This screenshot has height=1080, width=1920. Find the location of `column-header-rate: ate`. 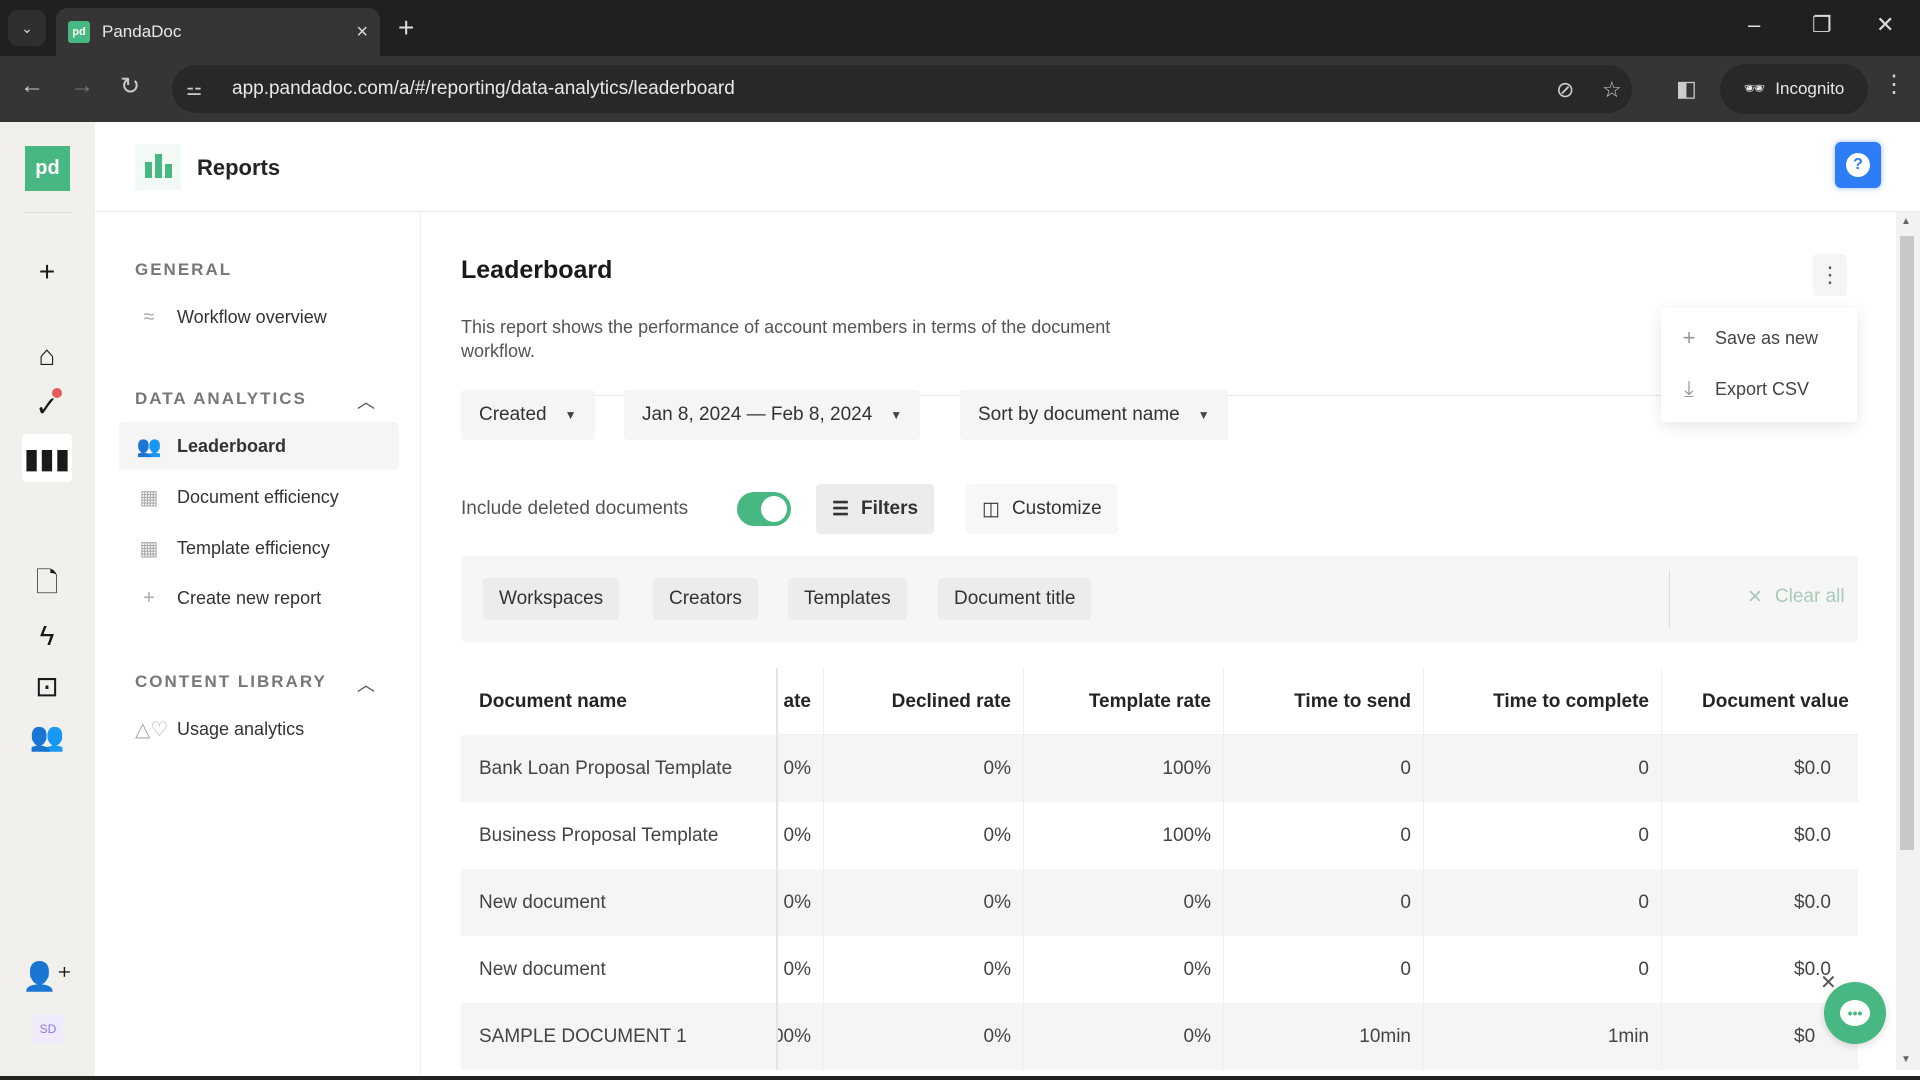

column-header-rate: ate is located at coordinates (801, 701).